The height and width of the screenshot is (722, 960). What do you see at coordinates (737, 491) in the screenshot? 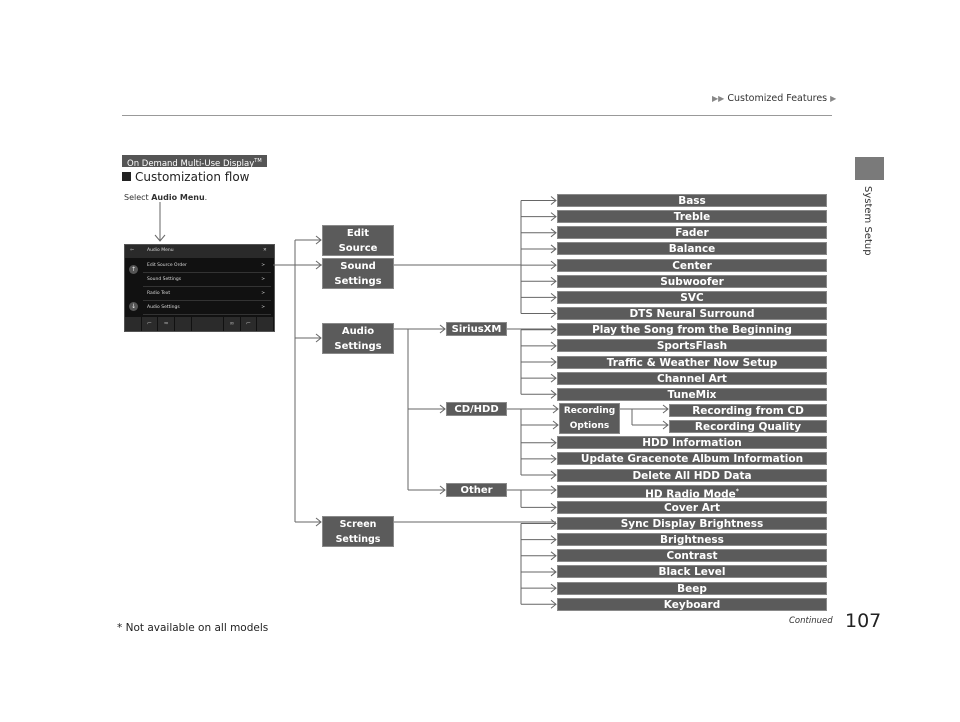
I see `footnote-mark: *` at bounding box center [737, 491].